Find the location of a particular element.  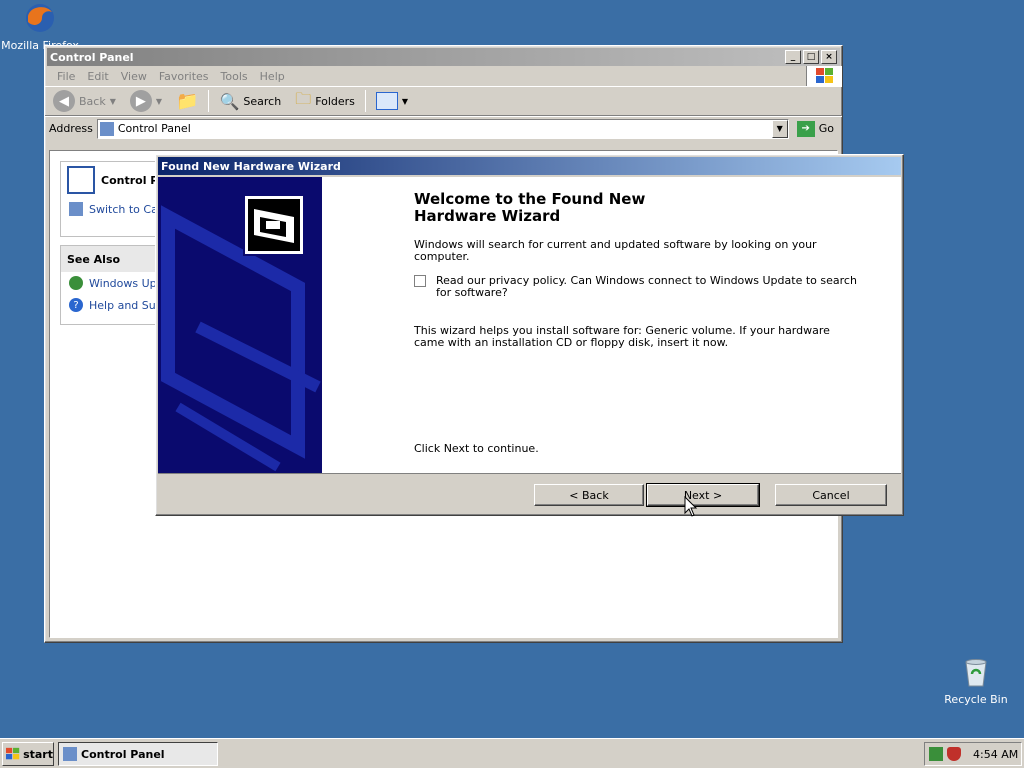

wizard-banner-graphic is located at coordinates (240, 325).